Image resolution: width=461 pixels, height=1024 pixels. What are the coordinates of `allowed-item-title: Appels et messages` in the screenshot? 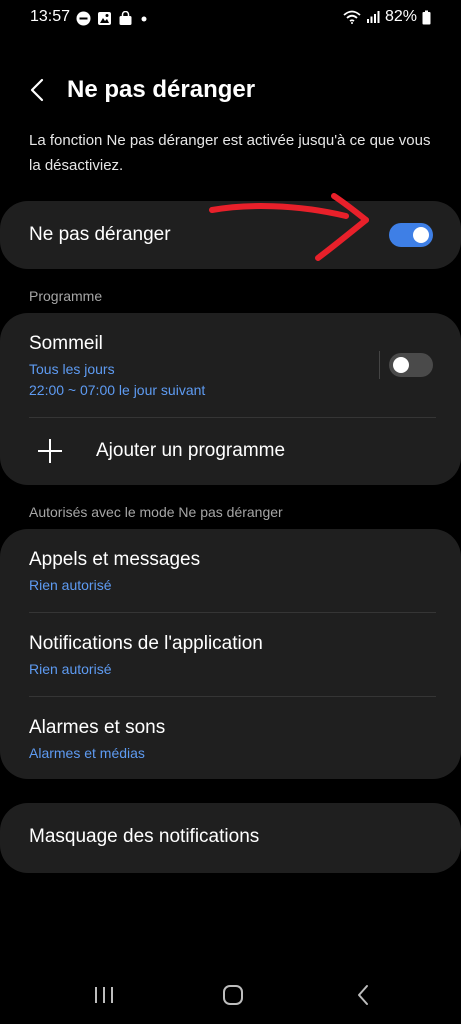 It's located at (115, 559).